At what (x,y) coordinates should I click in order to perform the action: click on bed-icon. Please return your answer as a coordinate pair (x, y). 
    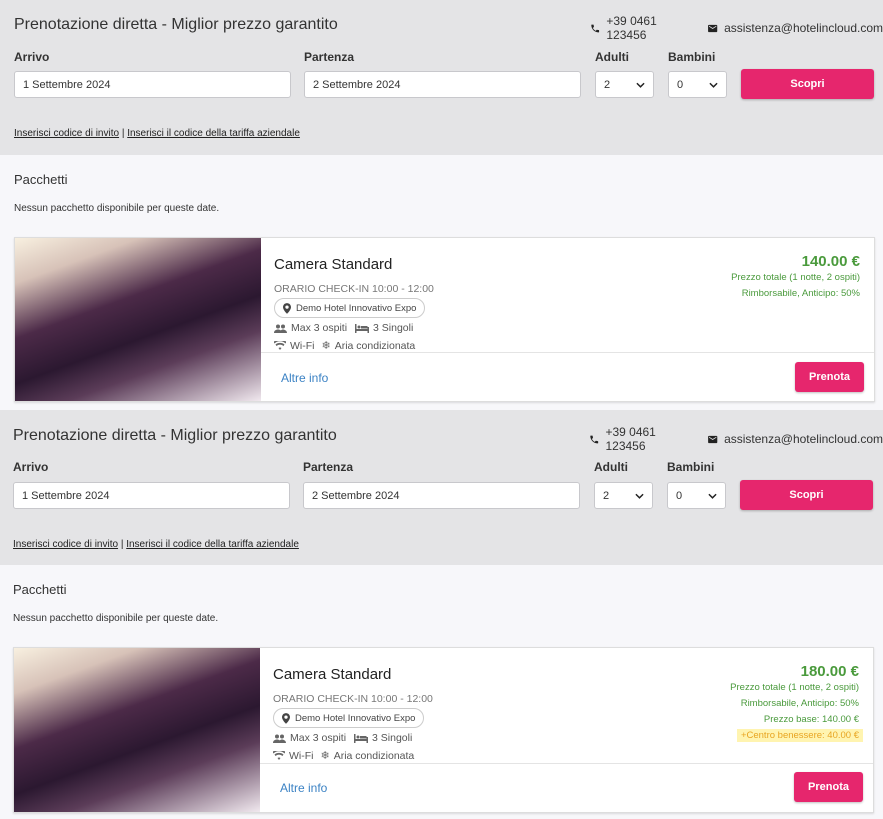
    Looking at the image, I should click on (361, 738).